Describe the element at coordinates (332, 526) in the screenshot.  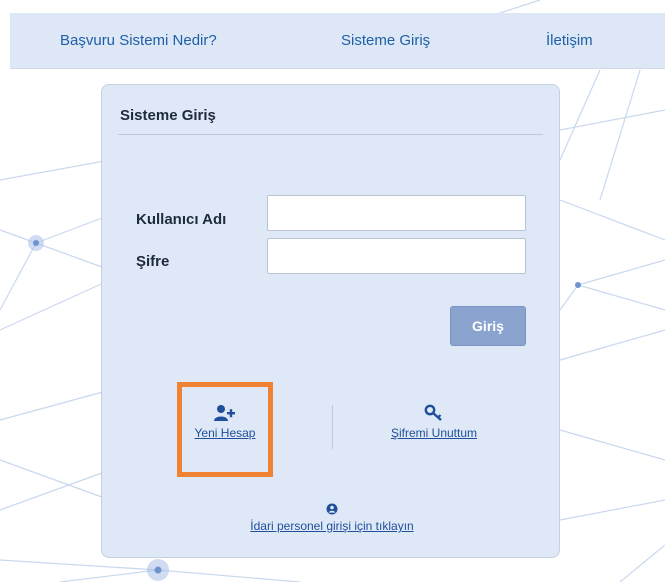
I see `admin-login-label: İdari personel girişi için tıklayın` at that location.